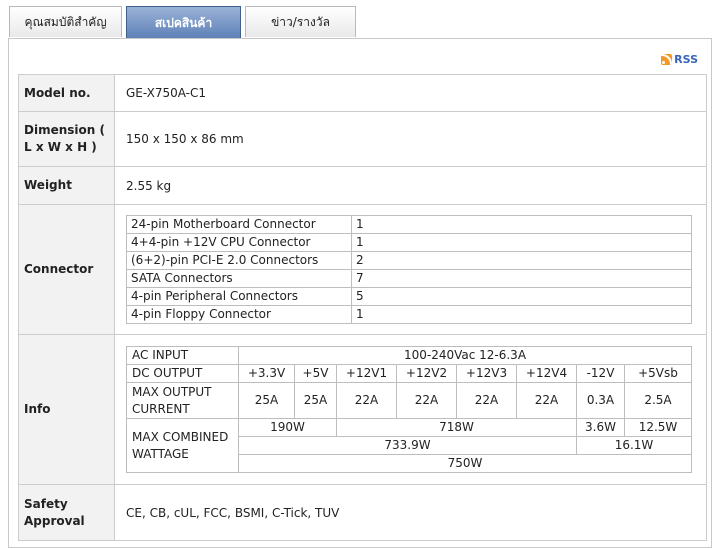 Image resolution: width=720 pixels, height=548 pixels. What do you see at coordinates (366, 373) in the screenshot?
I see `dc-output-rail: +12V1` at bounding box center [366, 373].